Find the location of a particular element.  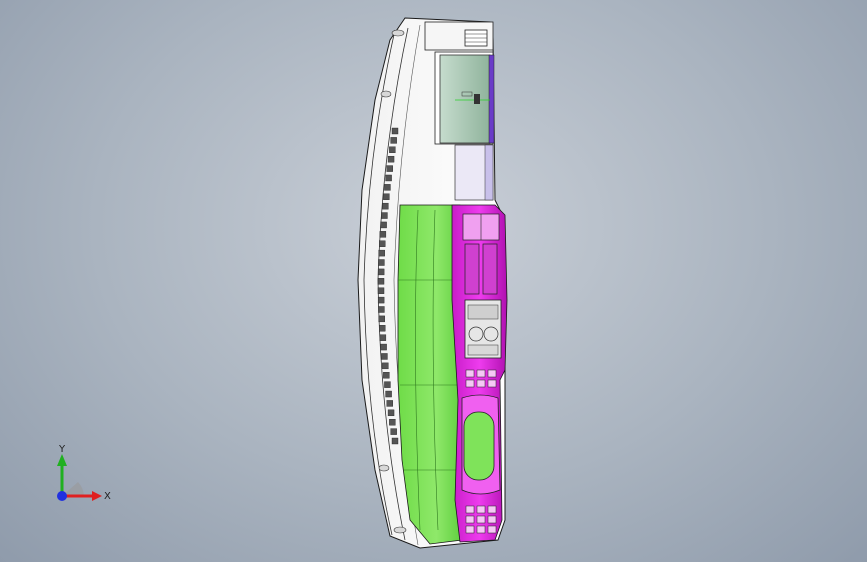

display-trim is located at coordinates (491, 99).